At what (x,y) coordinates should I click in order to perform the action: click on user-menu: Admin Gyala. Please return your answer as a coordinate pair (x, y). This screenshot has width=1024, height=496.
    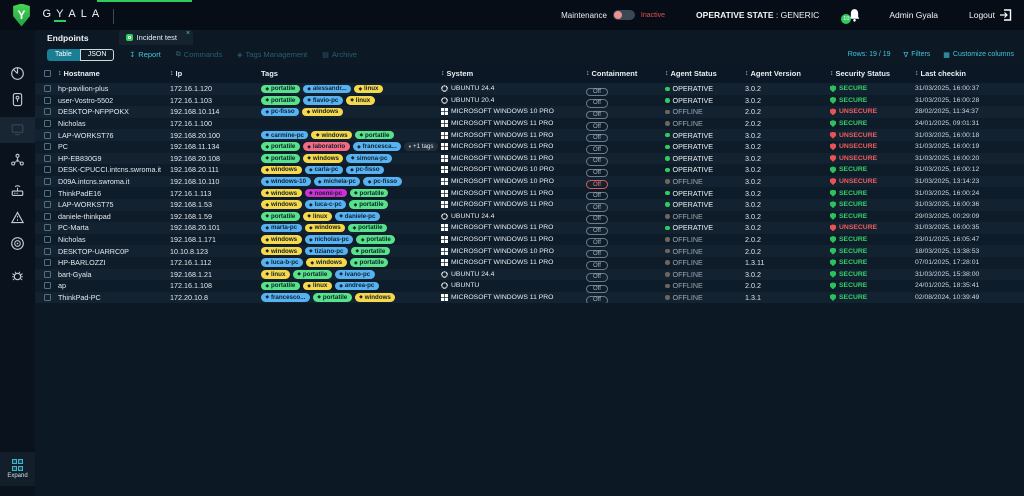
    Looking at the image, I should click on (913, 15).